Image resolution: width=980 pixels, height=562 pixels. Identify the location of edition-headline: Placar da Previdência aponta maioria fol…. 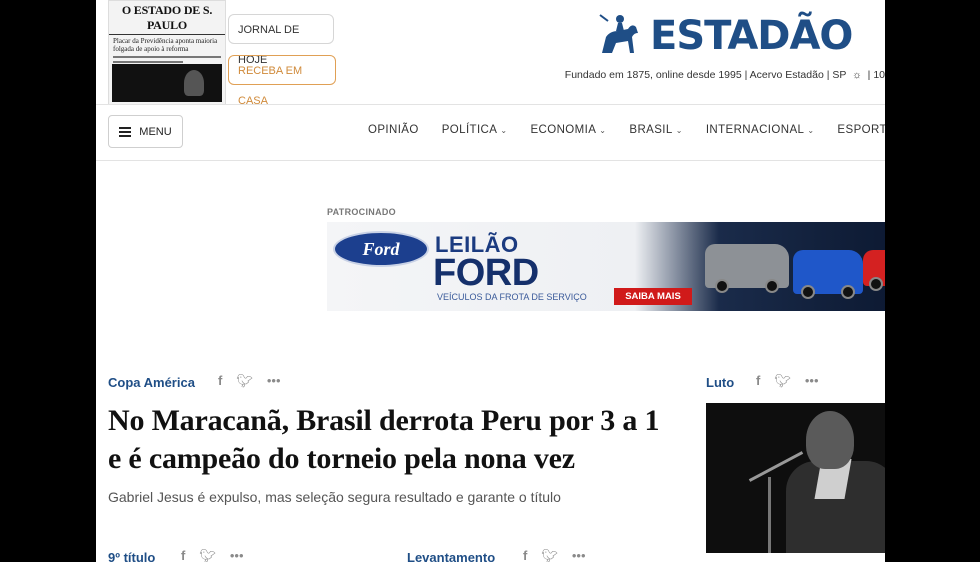
(165, 45).